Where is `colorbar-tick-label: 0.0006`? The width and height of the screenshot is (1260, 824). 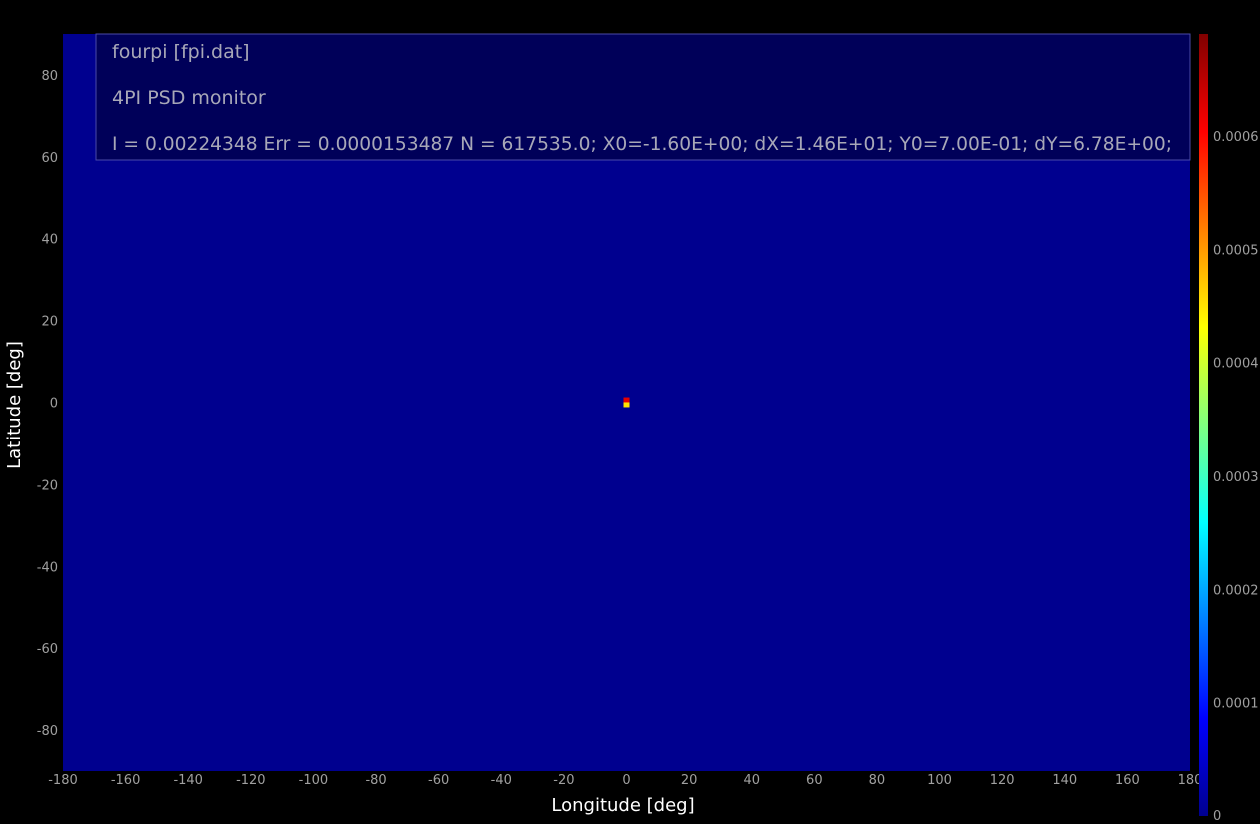 colorbar-tick-label: 0.0006 is located at coordinates (1236, 137).